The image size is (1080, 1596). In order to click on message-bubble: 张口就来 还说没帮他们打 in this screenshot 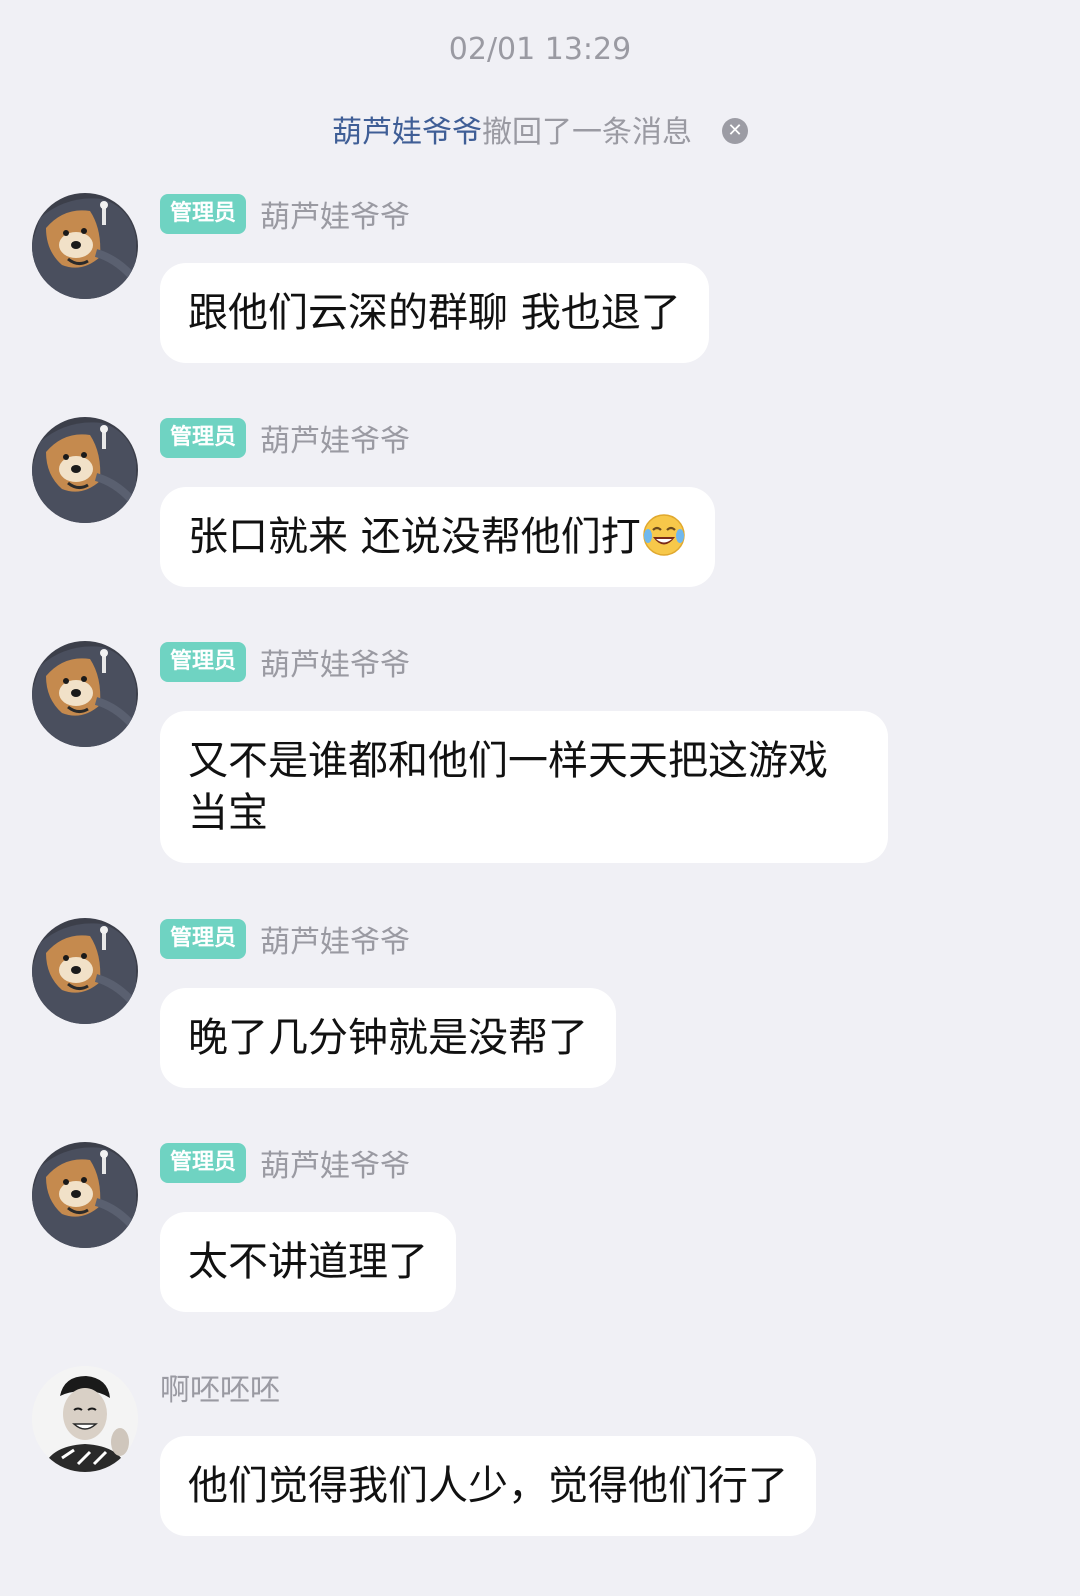, I will do `click(437, 537)`.